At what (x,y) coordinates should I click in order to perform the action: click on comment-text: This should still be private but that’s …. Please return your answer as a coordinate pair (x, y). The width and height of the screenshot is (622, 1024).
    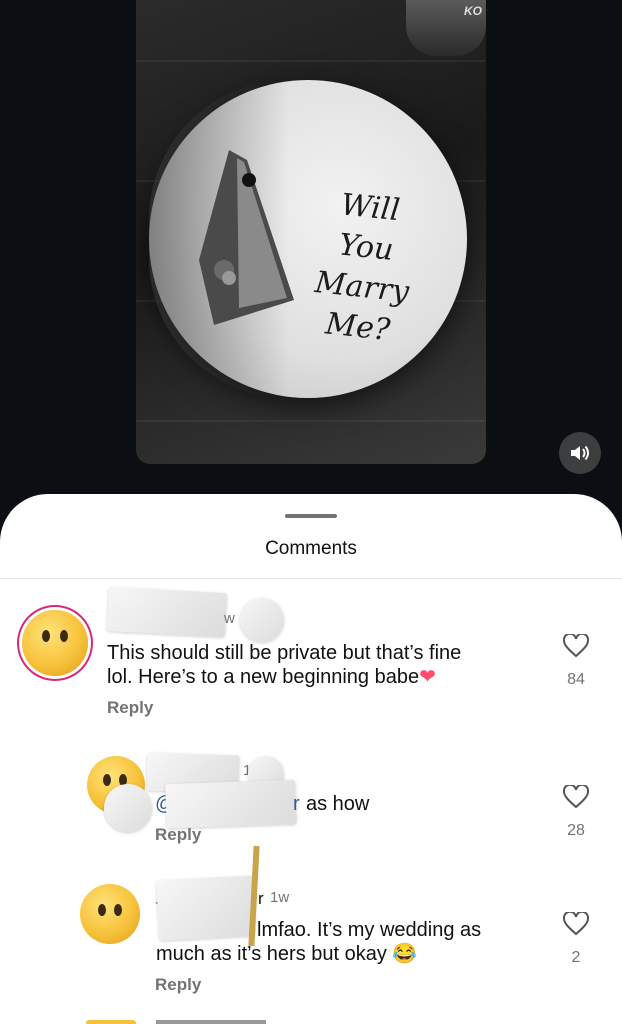
    Looking at the image, I should click on (317, 665).